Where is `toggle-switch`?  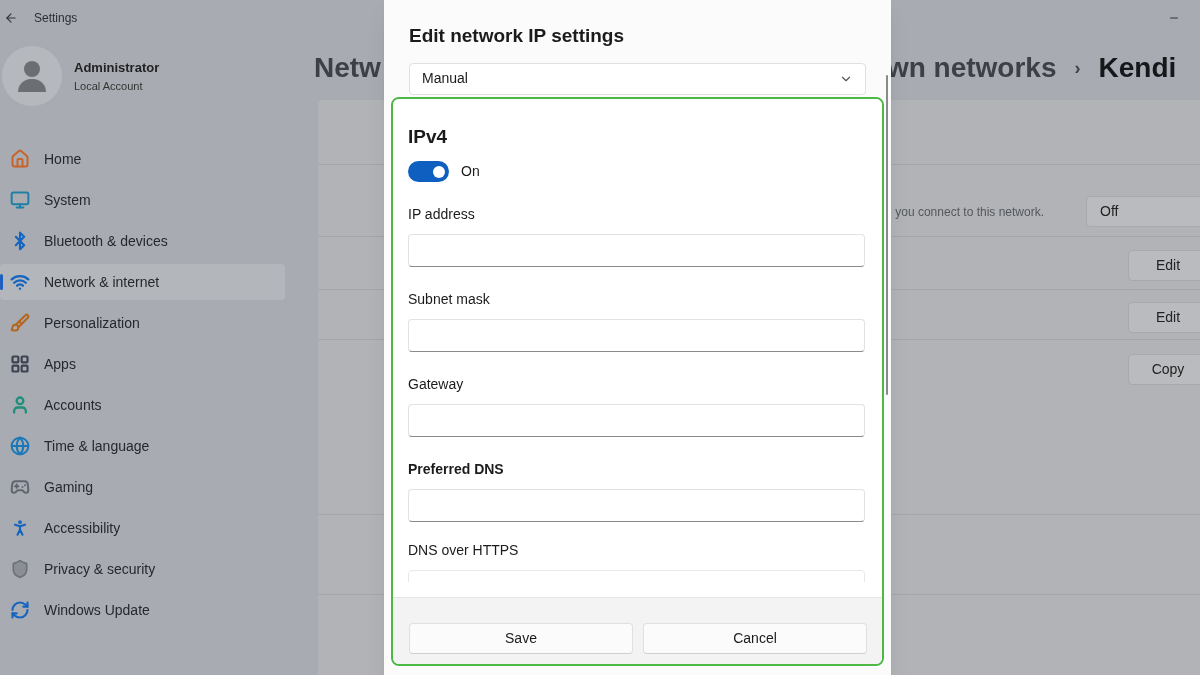 toggle-switch is located at coordinates (428, 171).